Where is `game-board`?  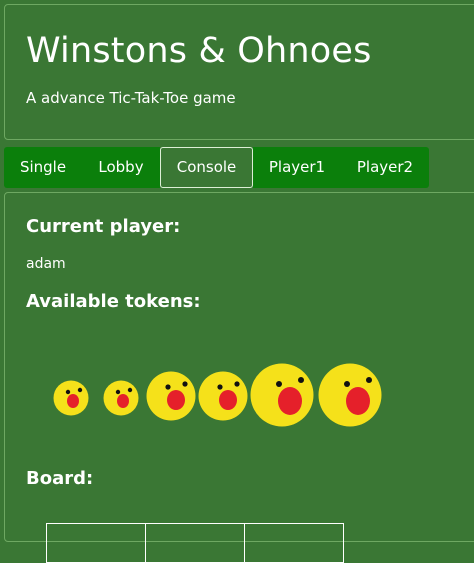 game-board is located at coordinates (195, 543).